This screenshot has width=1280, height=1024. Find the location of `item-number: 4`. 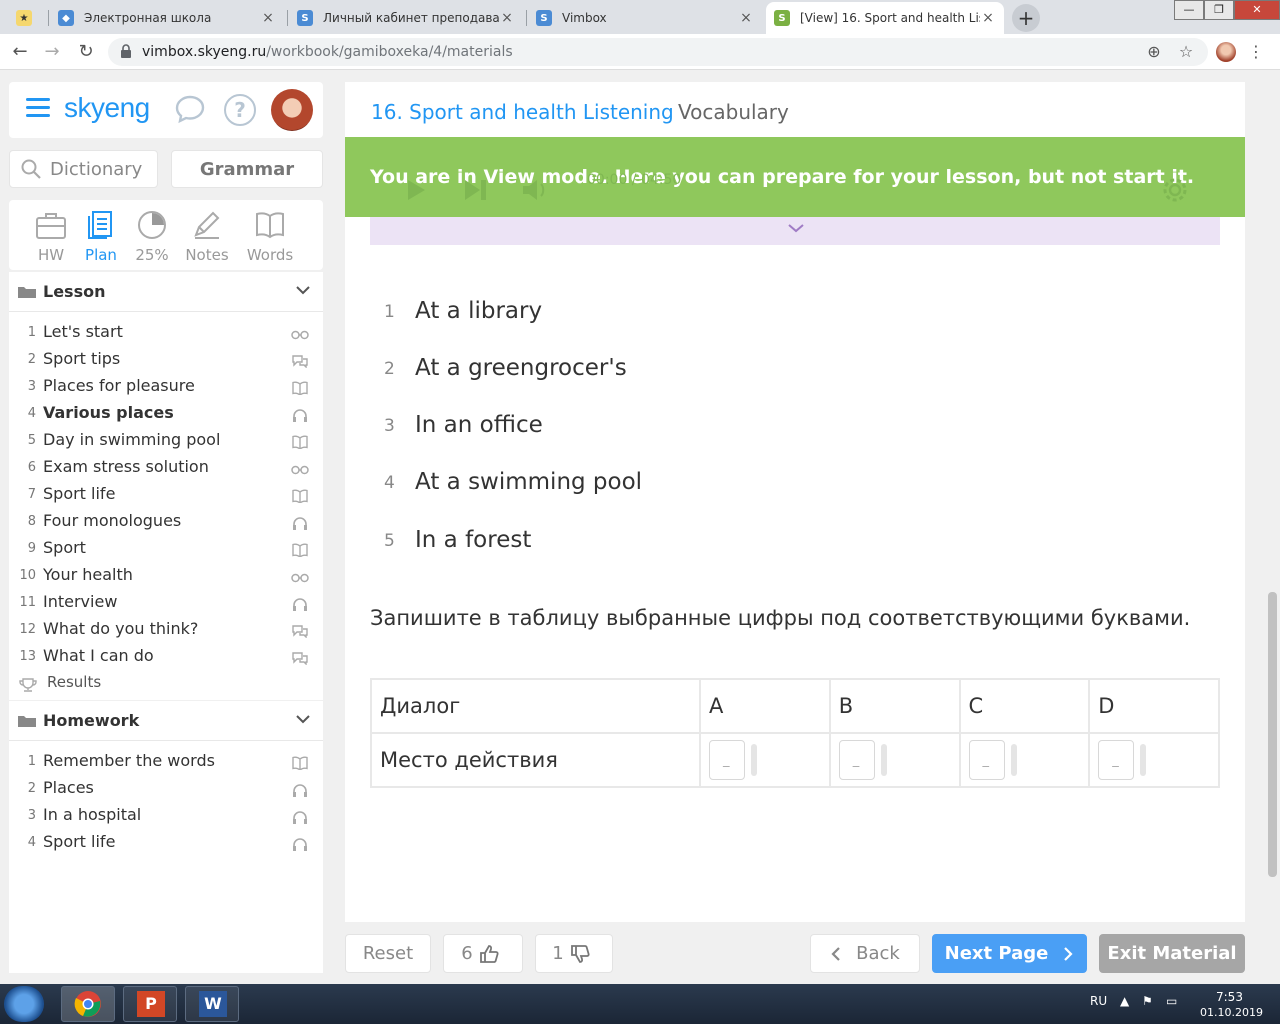

item-number: 4 is located at coordinates (31, 413).